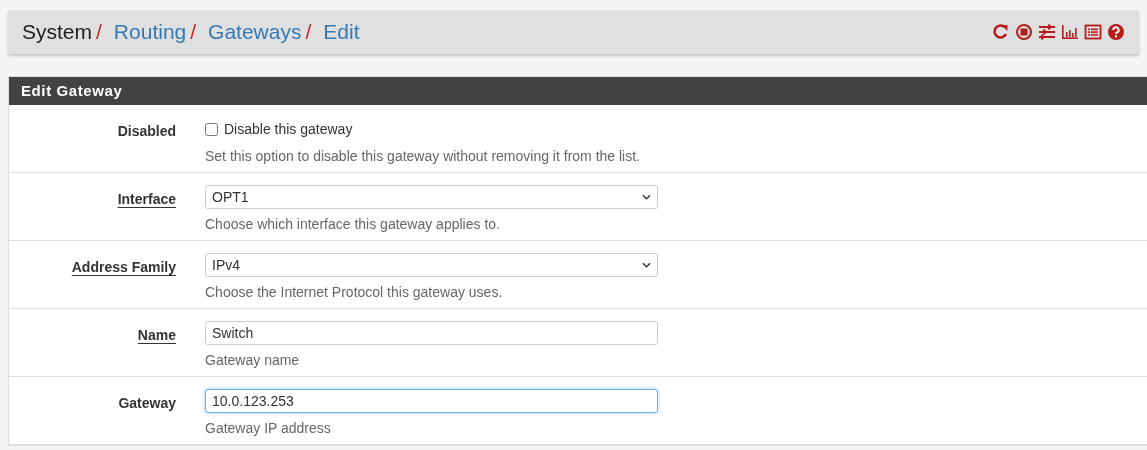 The height and width of the screenshot is (450, 1147). I want to click on breadcrumb-text: System, so click(57, 32).